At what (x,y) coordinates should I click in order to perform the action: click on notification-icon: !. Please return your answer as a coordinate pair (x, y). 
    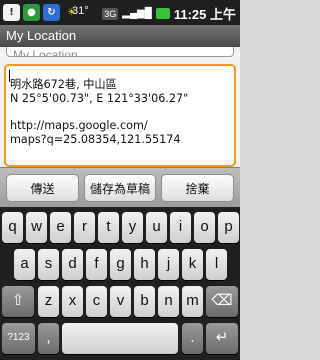
    Looking at the image, I should click on (11, 12).